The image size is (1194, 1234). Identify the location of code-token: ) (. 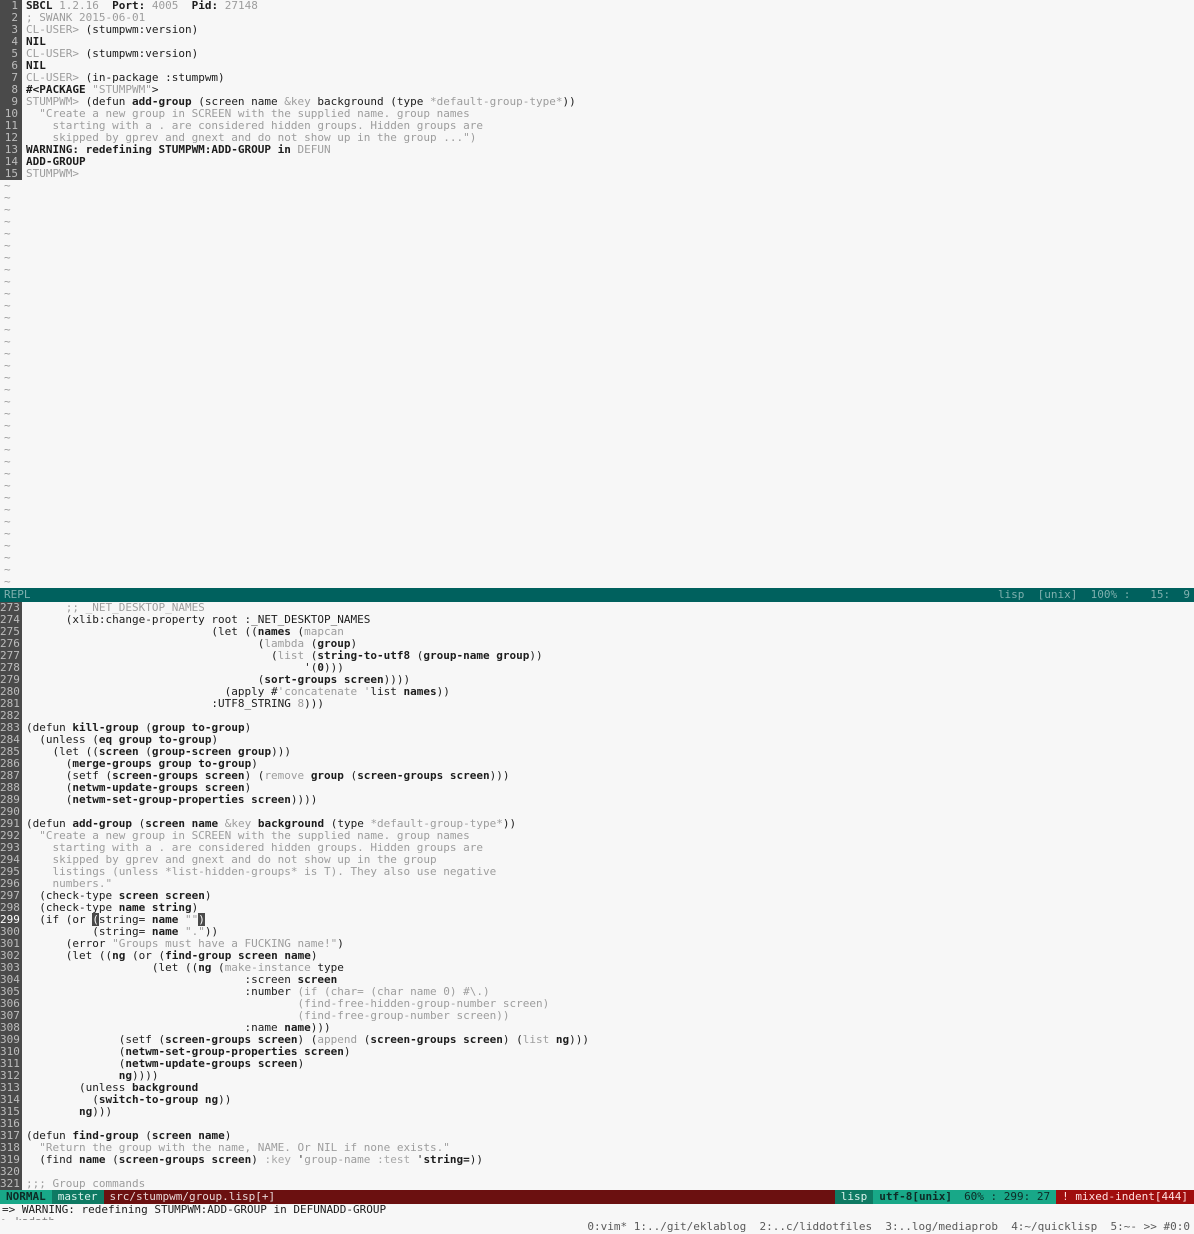
(512, 1039).